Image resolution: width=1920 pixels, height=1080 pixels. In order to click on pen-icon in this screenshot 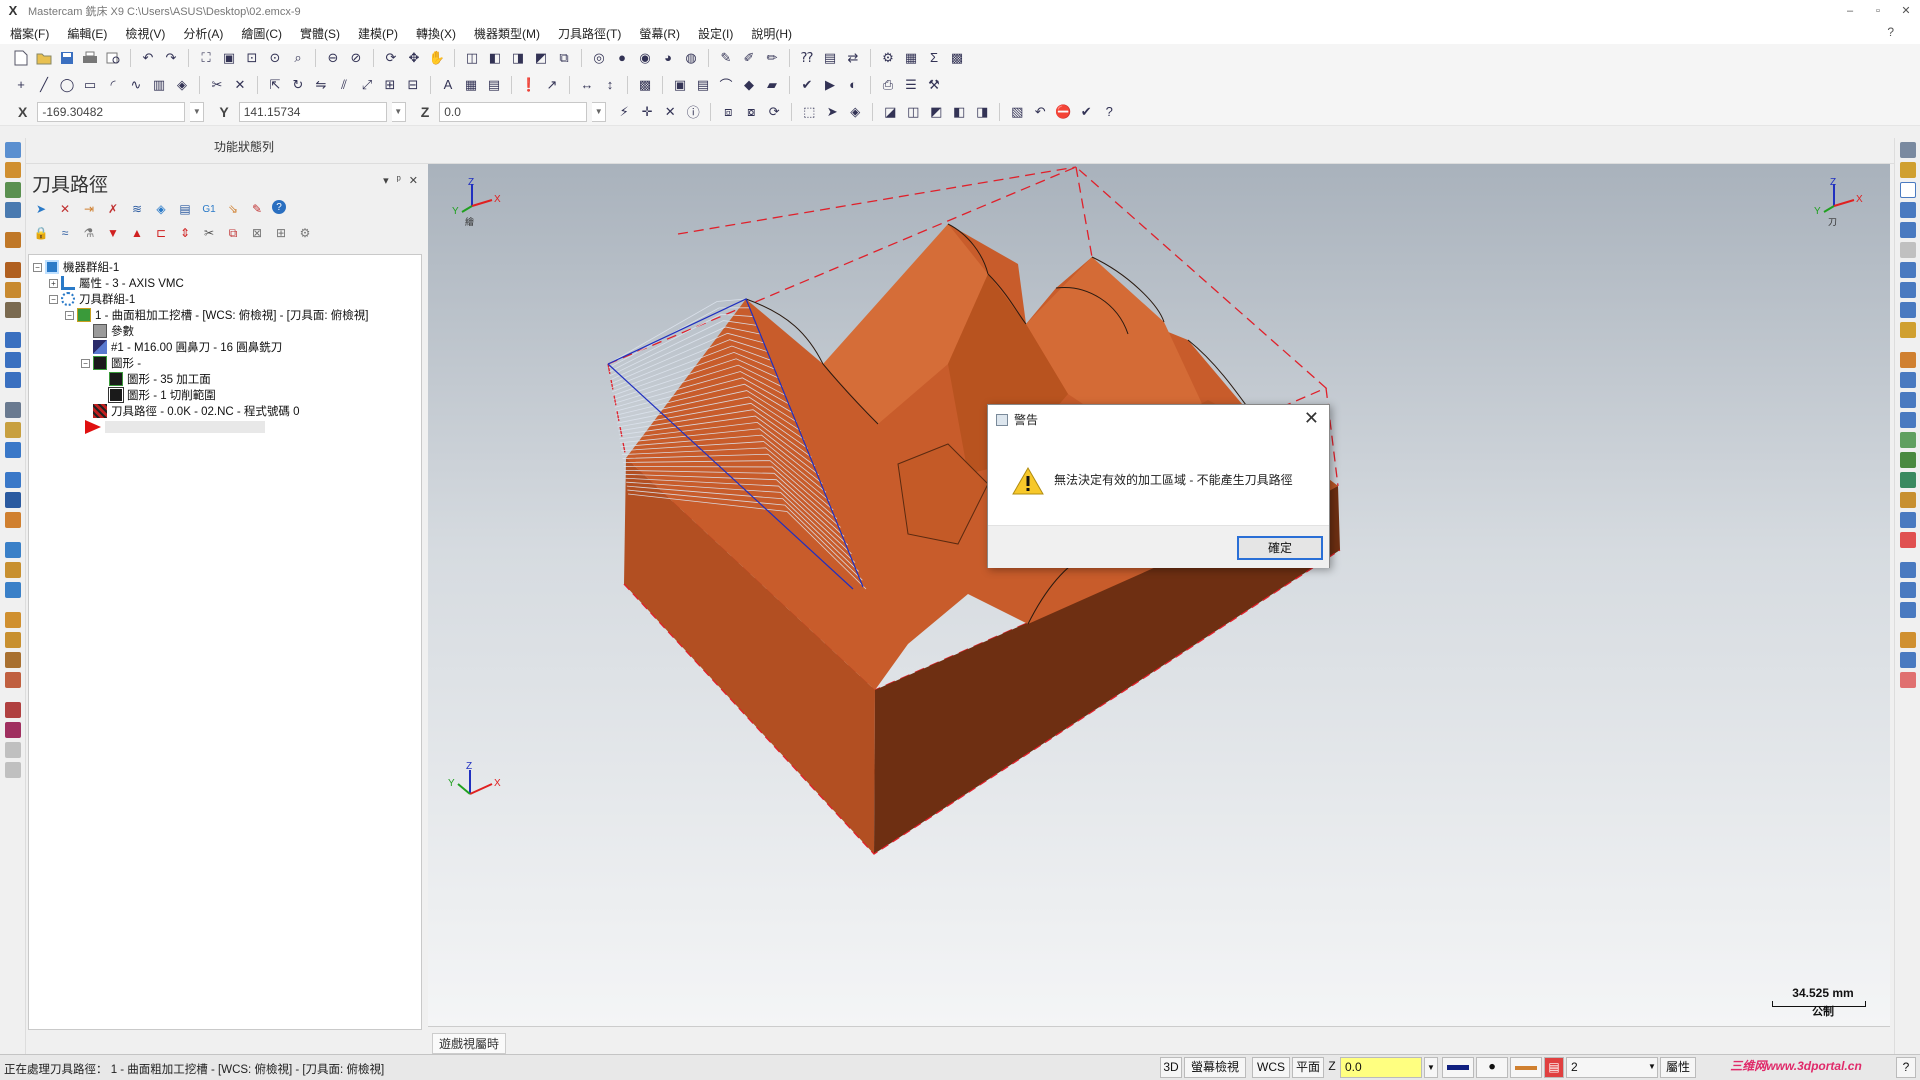, I will do `click(1908, 170)`.